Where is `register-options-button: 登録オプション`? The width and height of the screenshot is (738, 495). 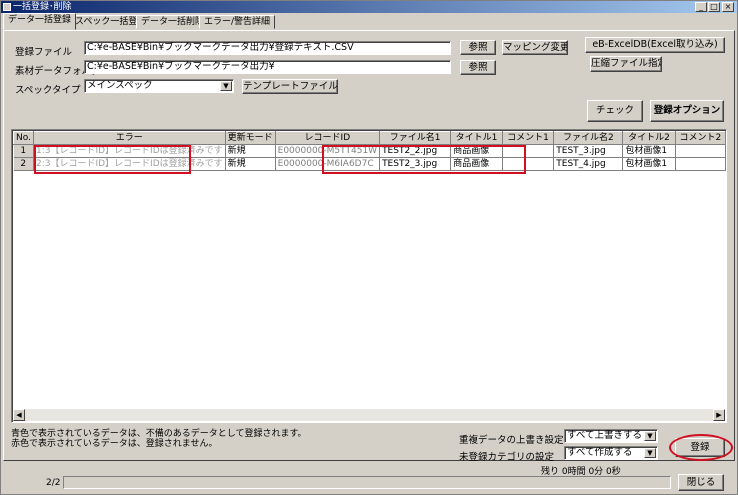 register-options-button: 登録オプション is located at coordinates (687, 111).